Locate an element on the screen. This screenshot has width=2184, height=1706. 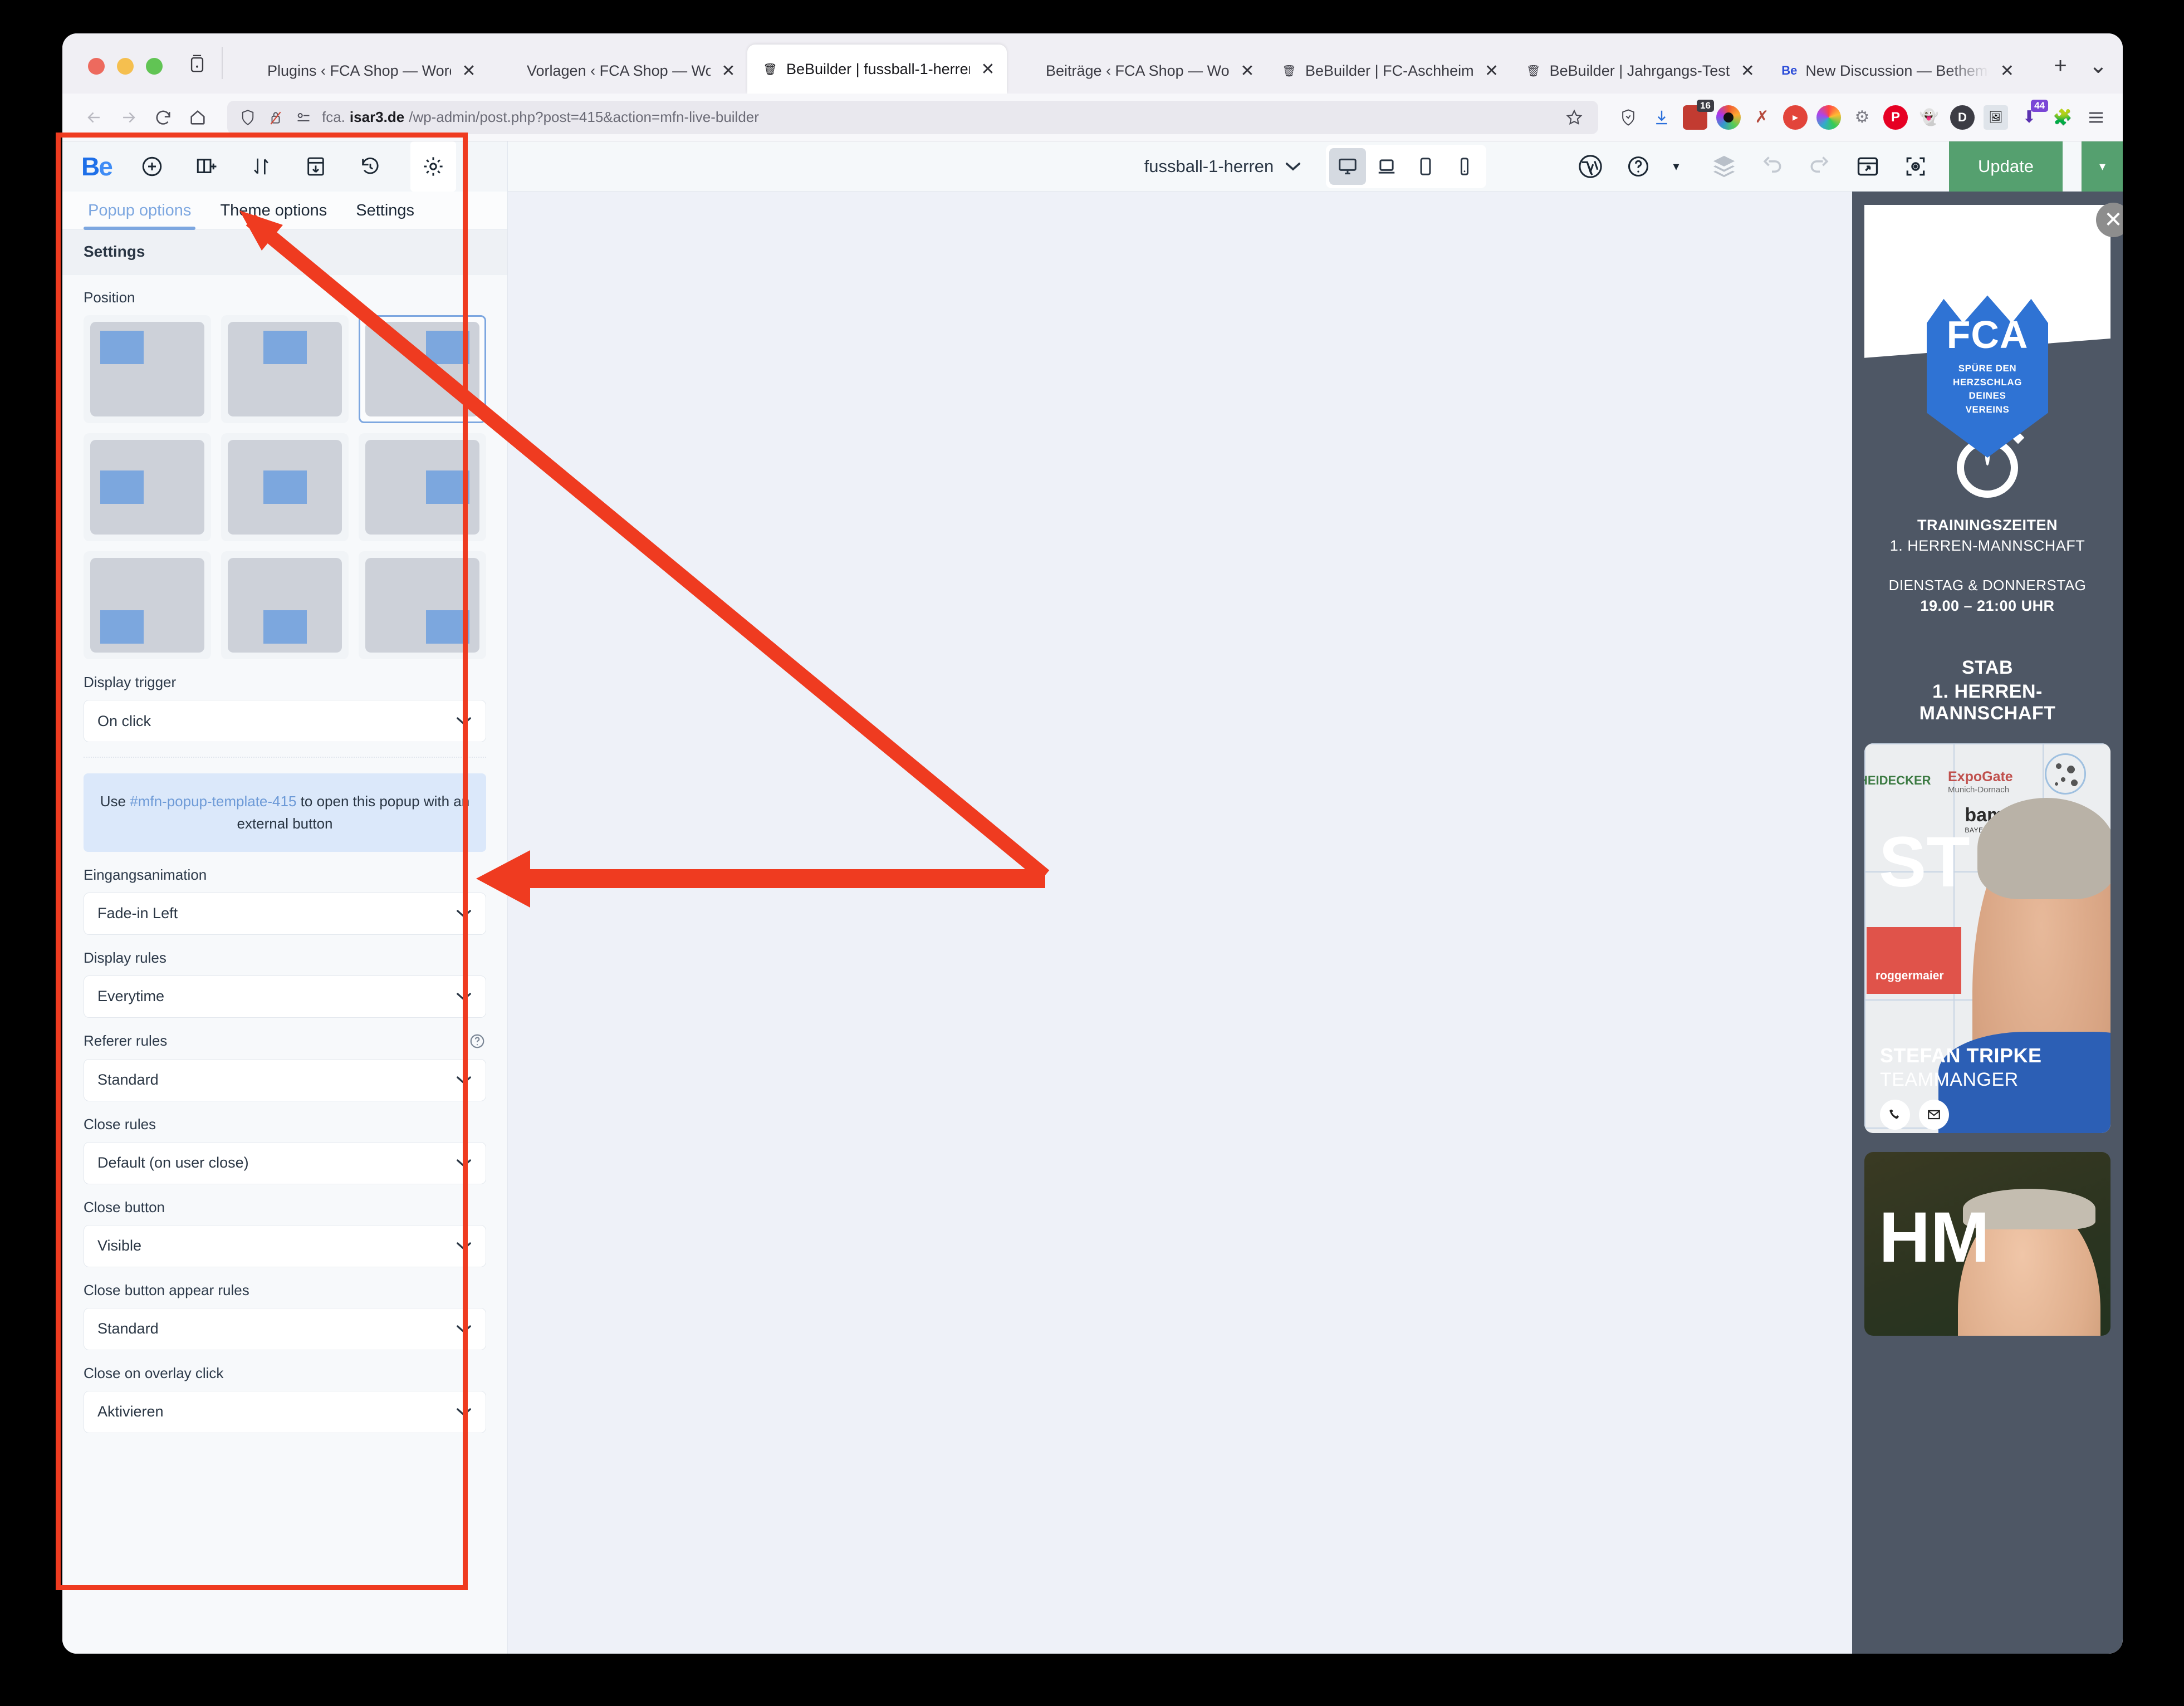
xmarks-extension-icon: ✗ is located at coordinates (1762, 118).